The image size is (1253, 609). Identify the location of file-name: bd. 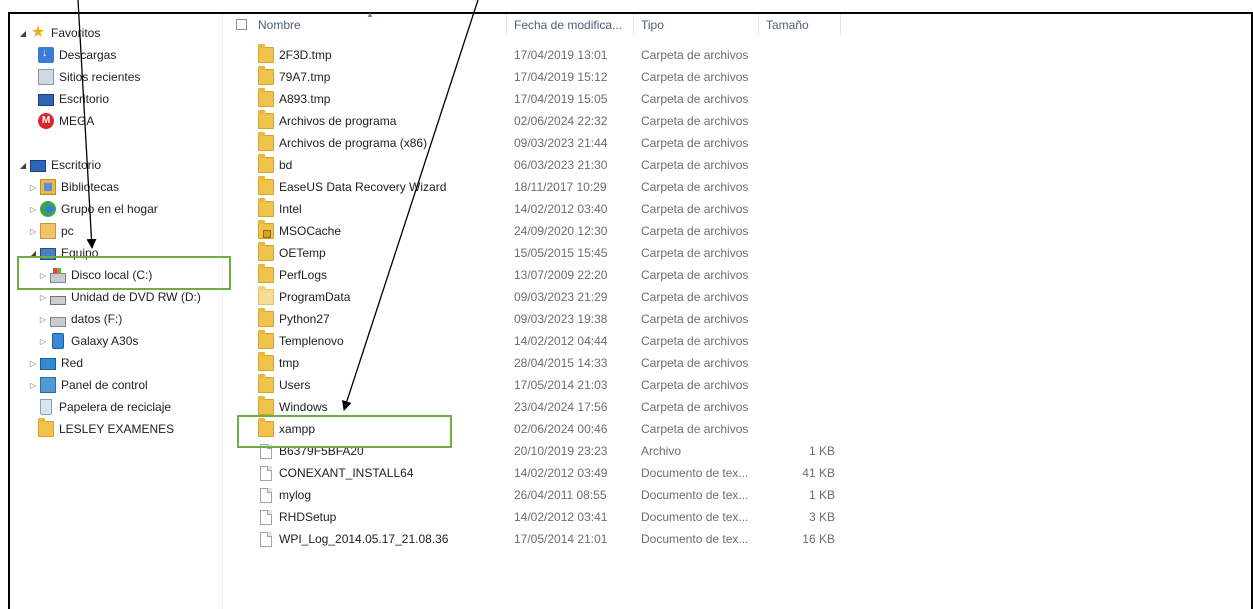
(286, 165).